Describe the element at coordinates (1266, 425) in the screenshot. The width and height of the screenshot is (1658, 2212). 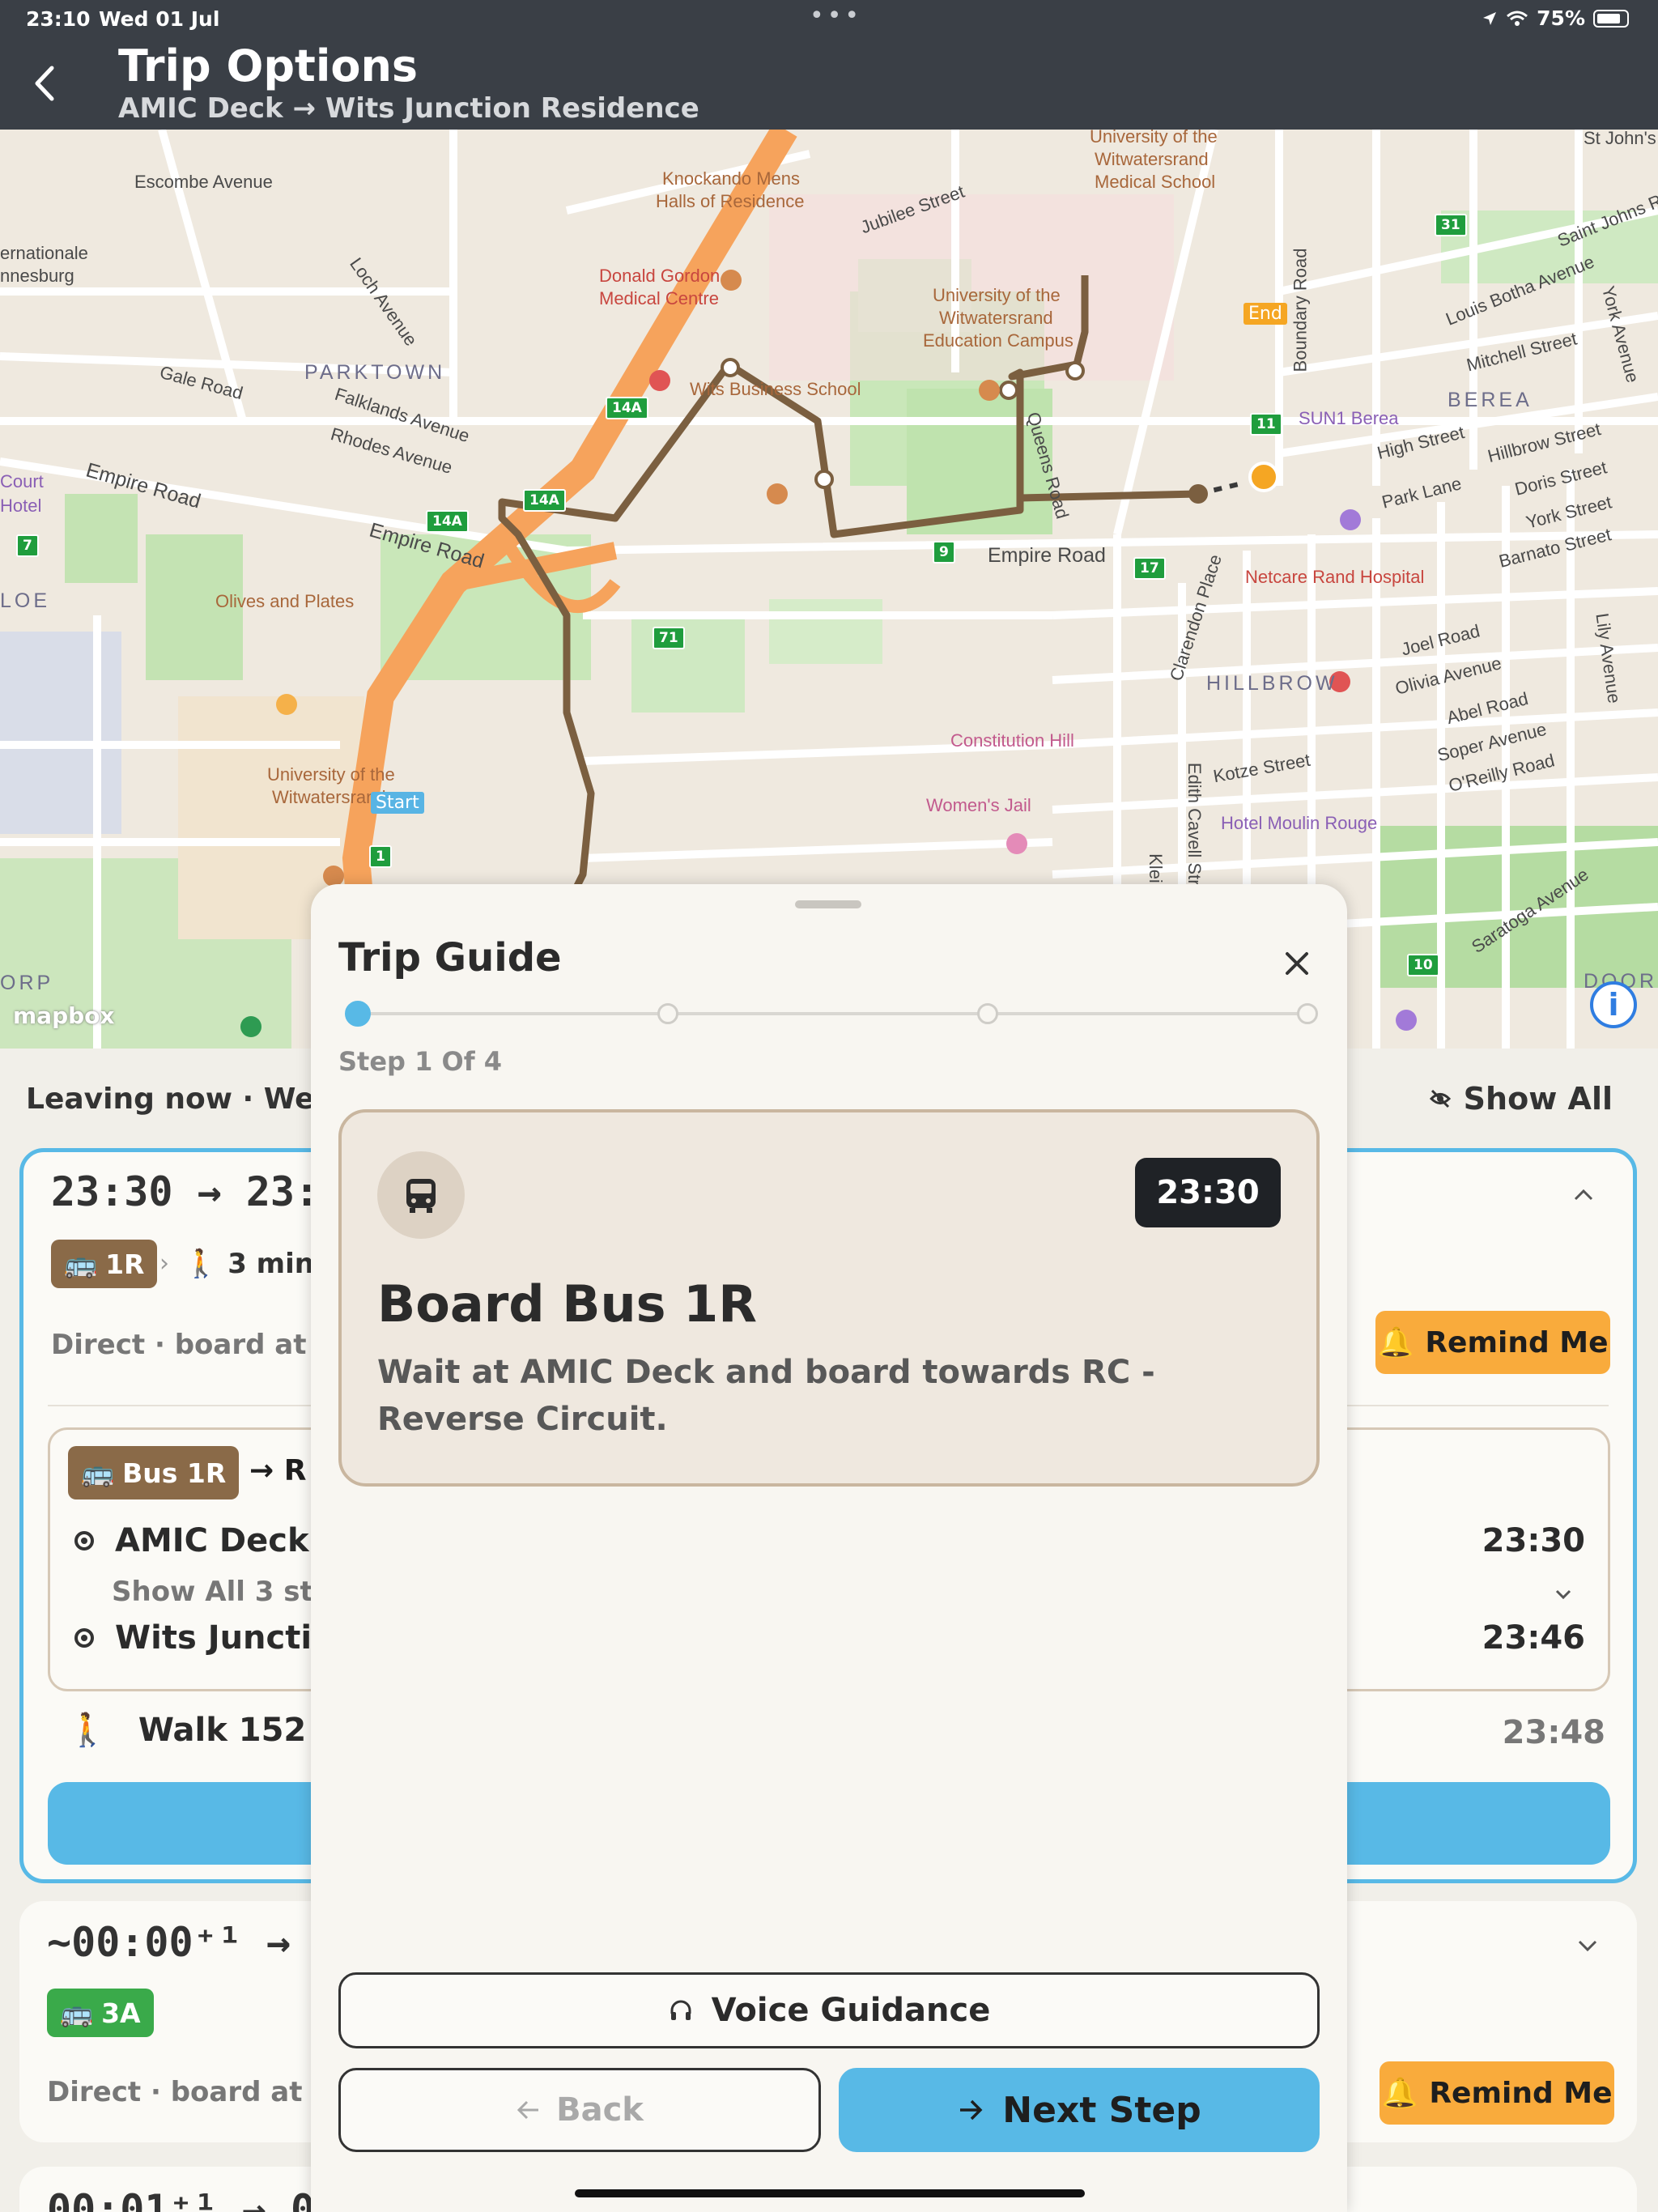
I see `route-badge: 11` at that location.